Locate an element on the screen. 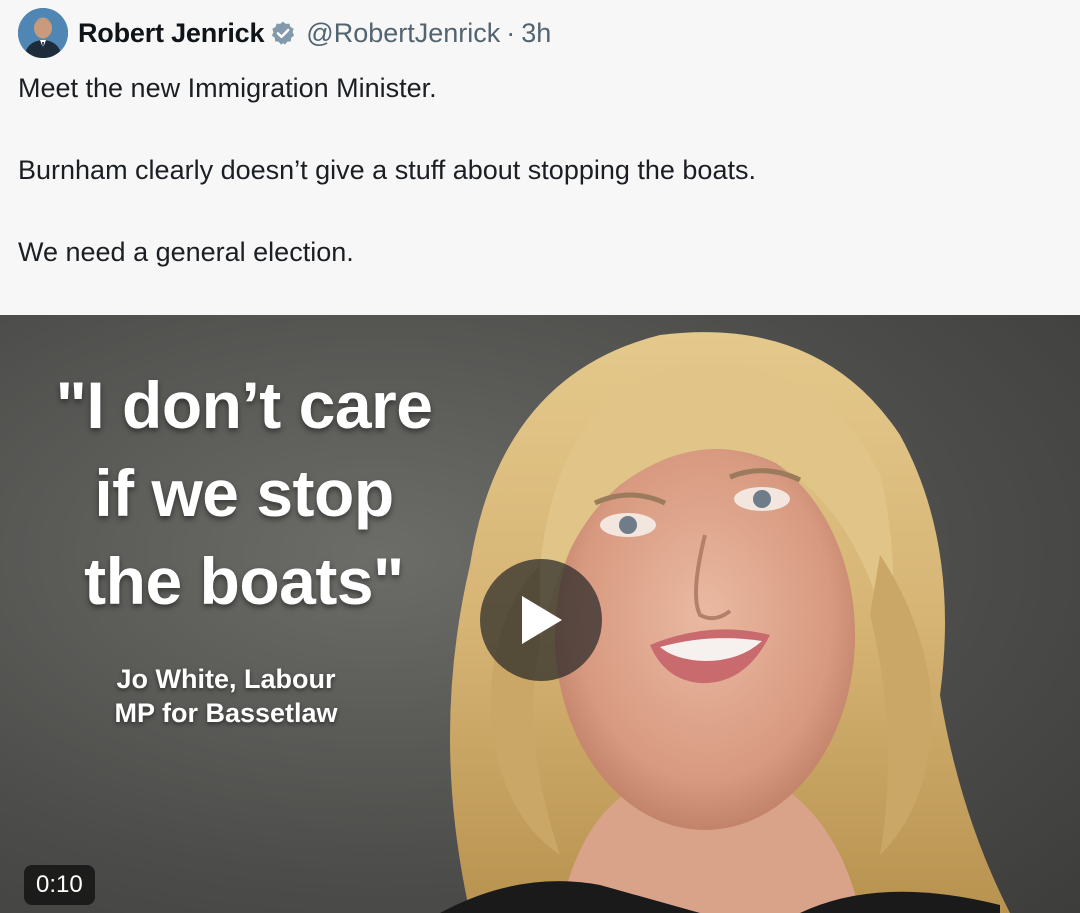 Image resolution: width=1080 pixels, height=913 pixels. play-button is located at coordinates (541, 620).